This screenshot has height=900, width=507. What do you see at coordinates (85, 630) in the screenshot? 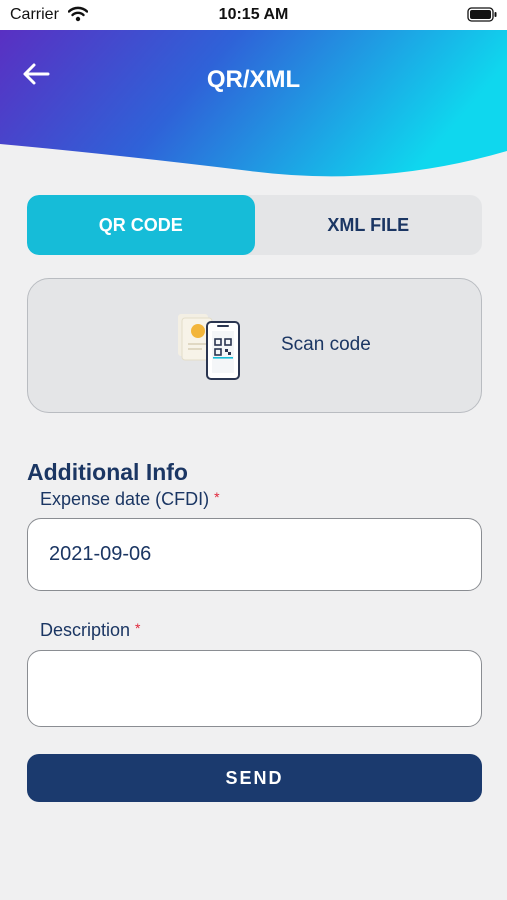
I see `description-label-text: Description` at bounding box center [85, 630].